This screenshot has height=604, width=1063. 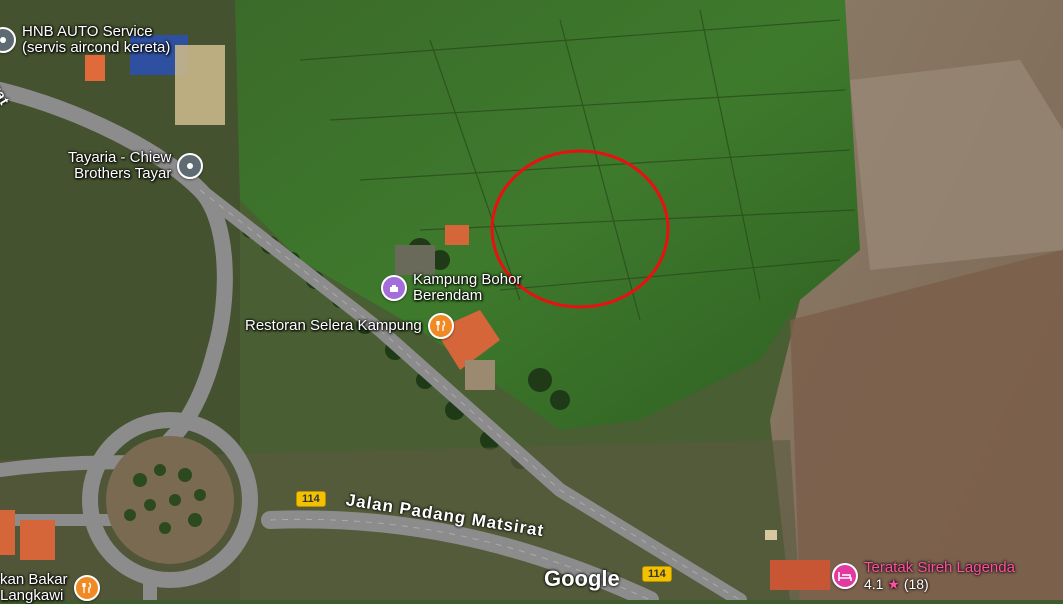 I want to click on star-icon: ★, so click(x=893, y=584).